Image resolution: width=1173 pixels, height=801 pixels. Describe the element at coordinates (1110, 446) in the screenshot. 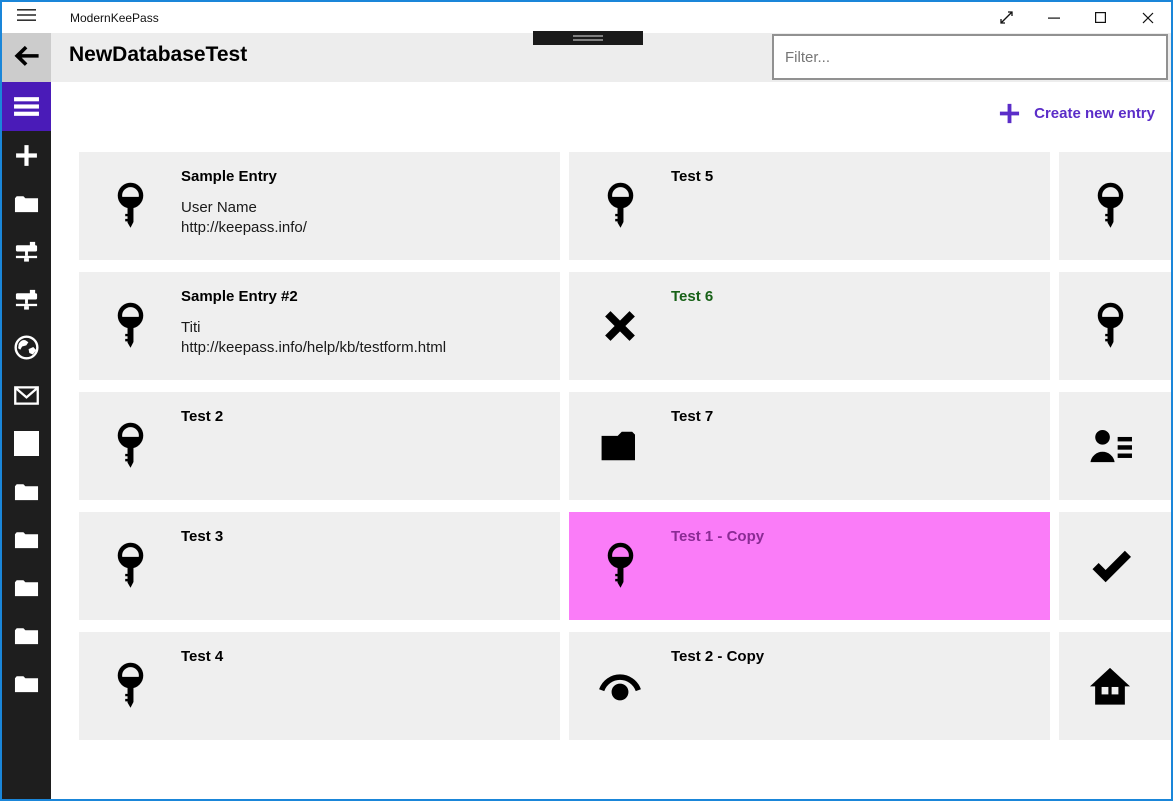

I see `contact-list-icon` at that location.